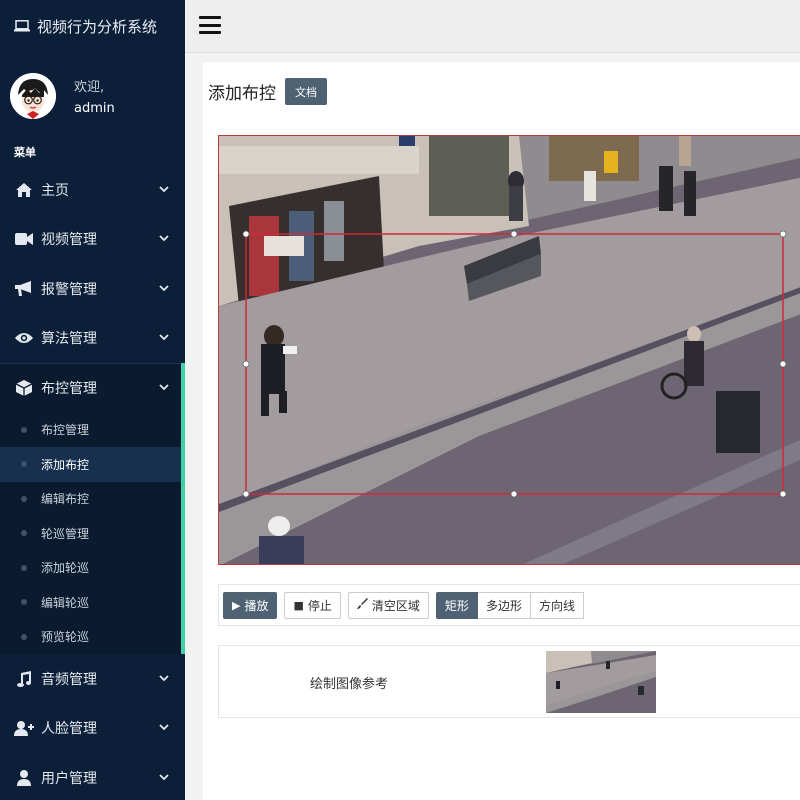 The height and width of the screenshot is (800, 800). What do you see at coordinates (362, 605) in the screenshot?
I see `paint-brush-icon` at bounding box center [362, 605].